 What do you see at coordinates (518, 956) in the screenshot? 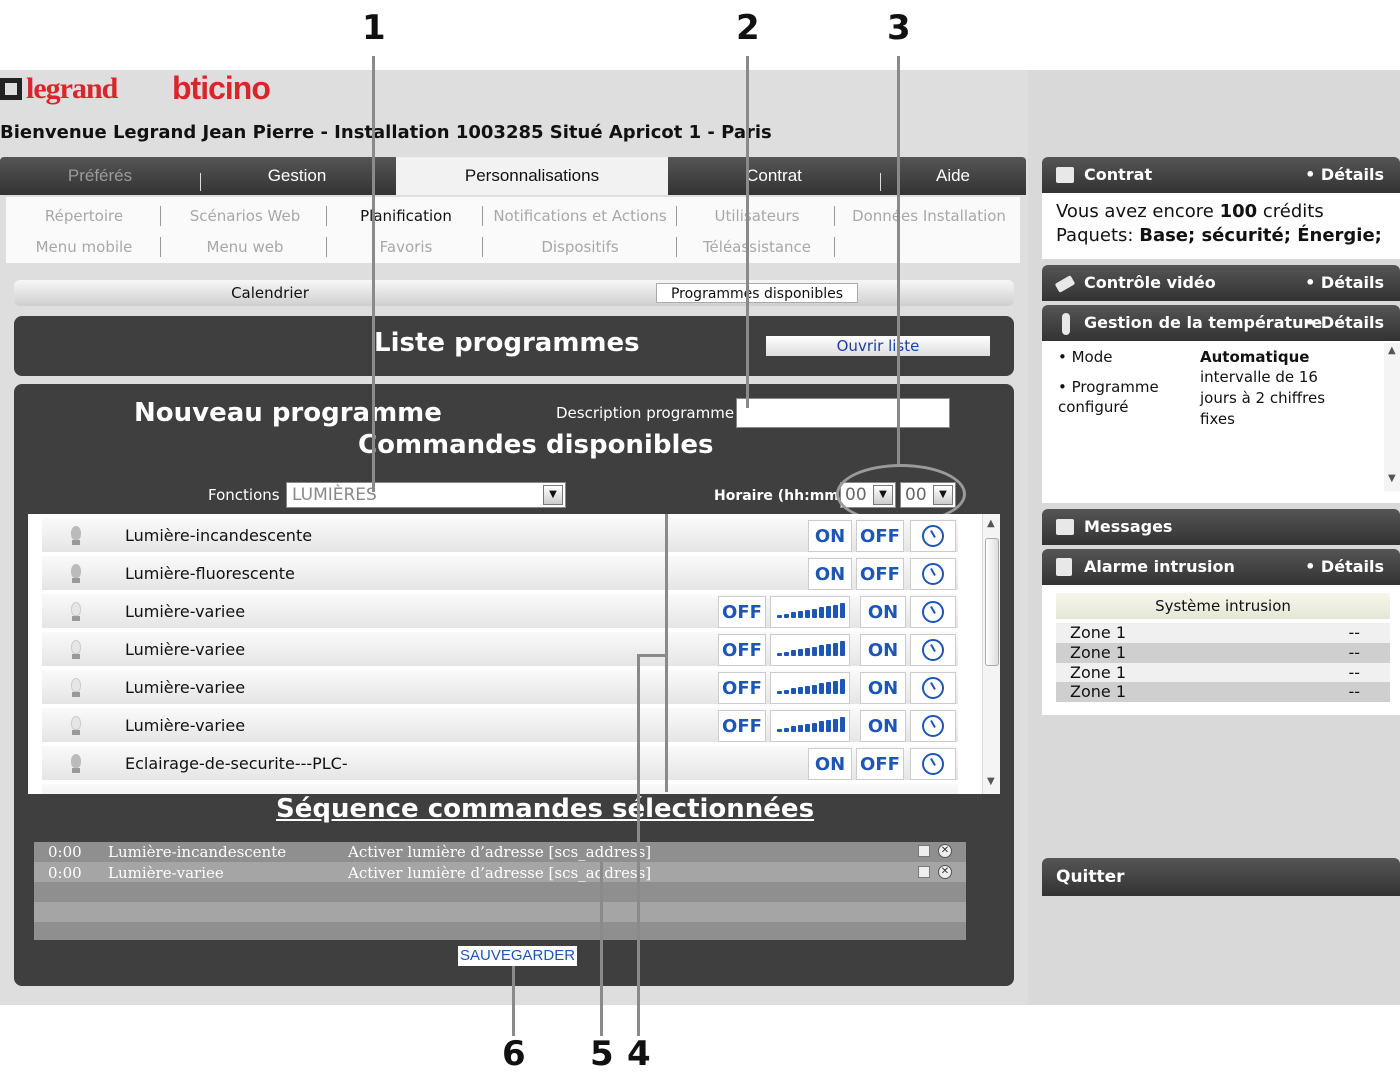
I see `save-button: SAUVEGARDER` at bounding box center [518, 956].